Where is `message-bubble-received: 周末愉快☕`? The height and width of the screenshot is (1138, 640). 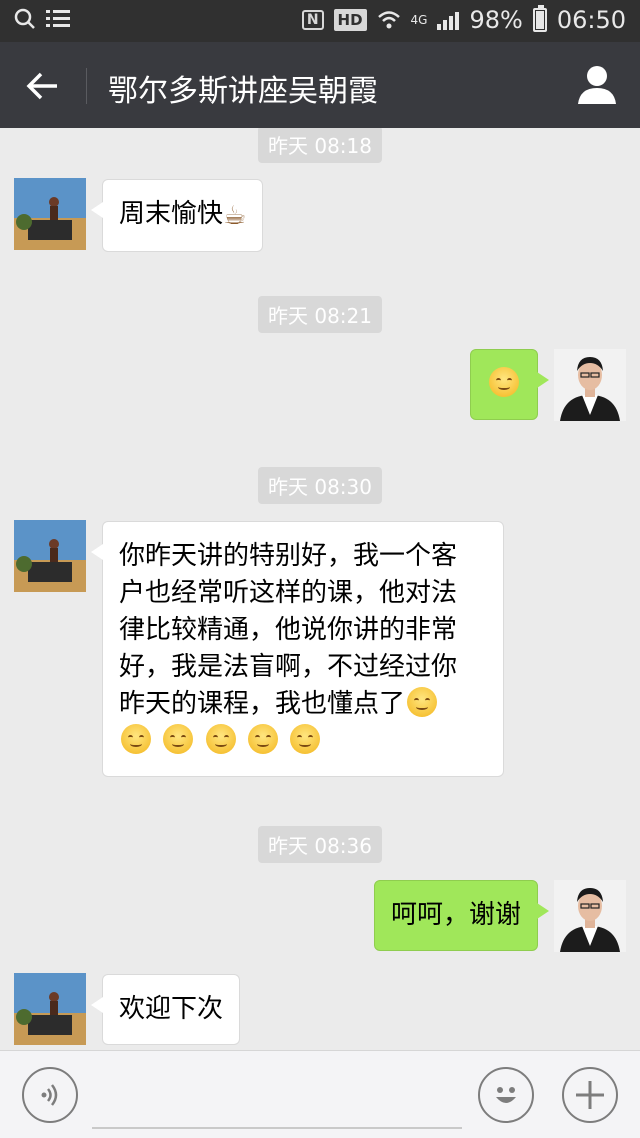 message-bubble-received: 周末愉快☕ is located at coordinates (177, 215).